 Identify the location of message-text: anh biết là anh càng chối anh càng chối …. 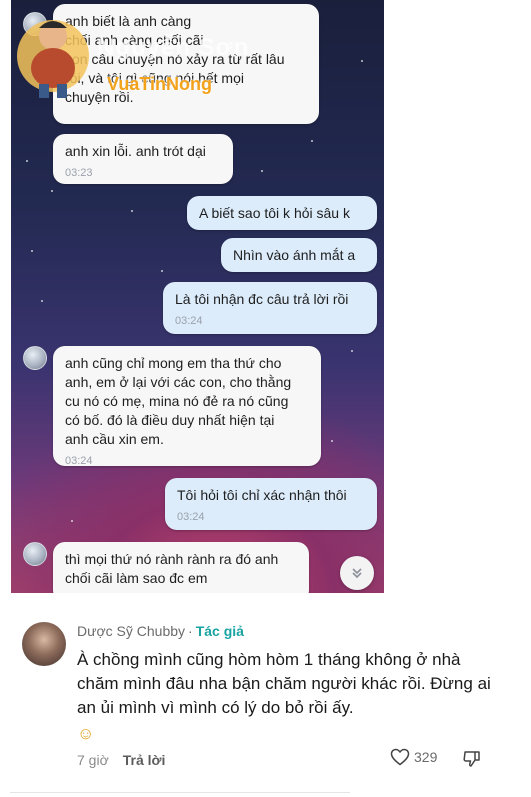
(175, 59).